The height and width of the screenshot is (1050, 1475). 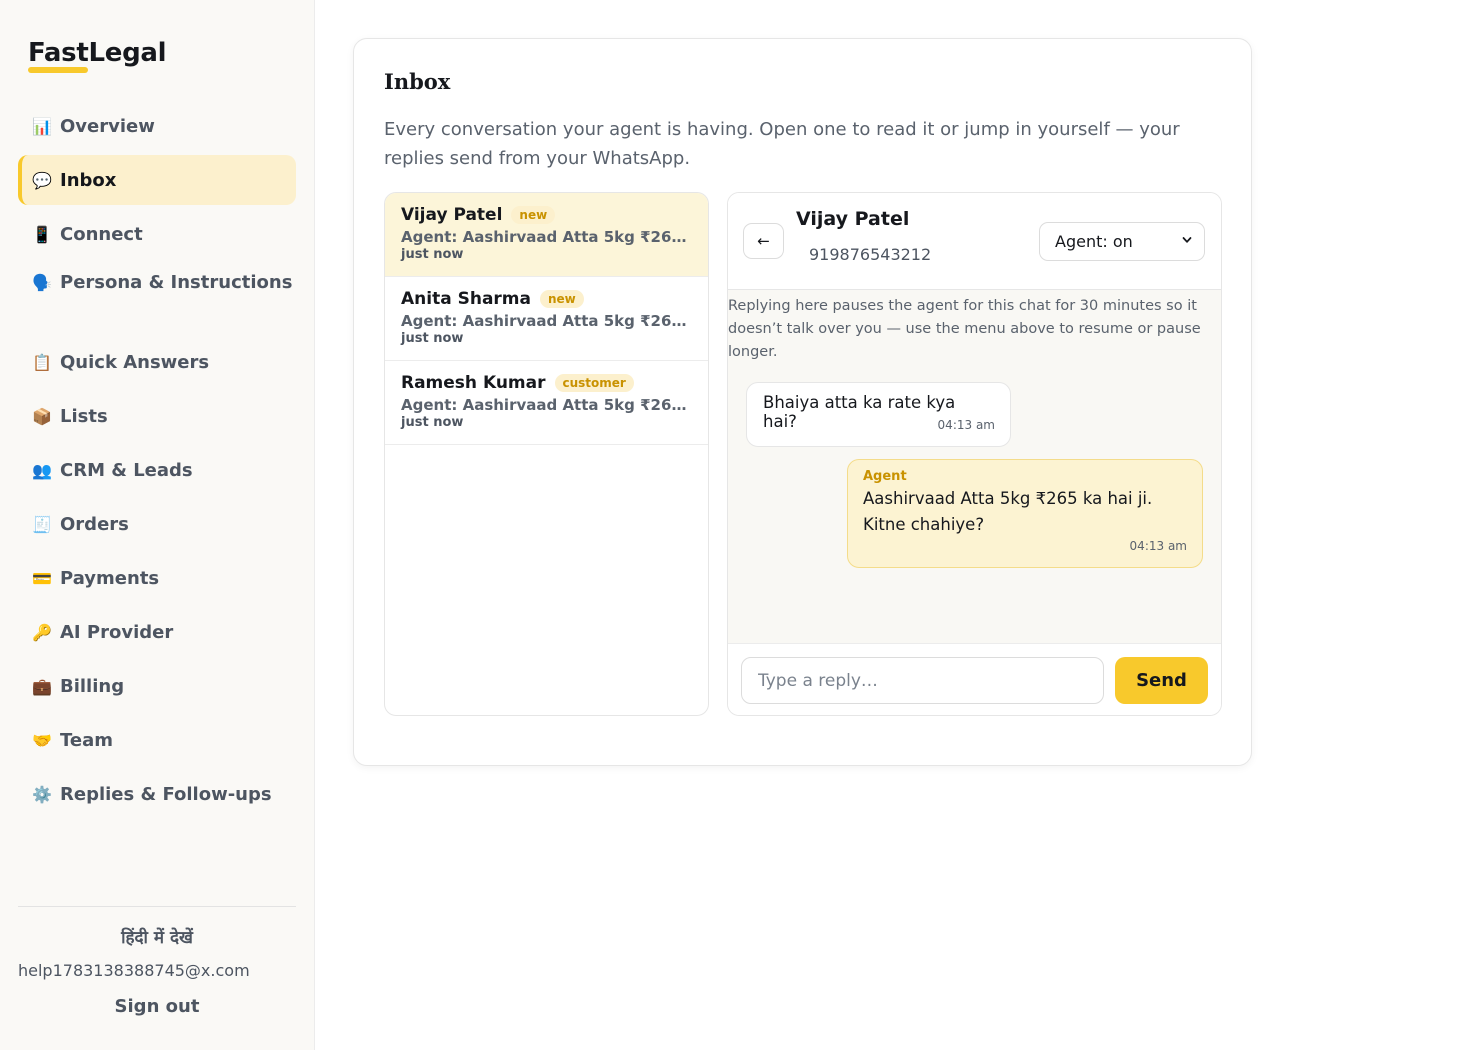 I want to click on sidebar-item-label: Inbox, so click(x=88, y=180).